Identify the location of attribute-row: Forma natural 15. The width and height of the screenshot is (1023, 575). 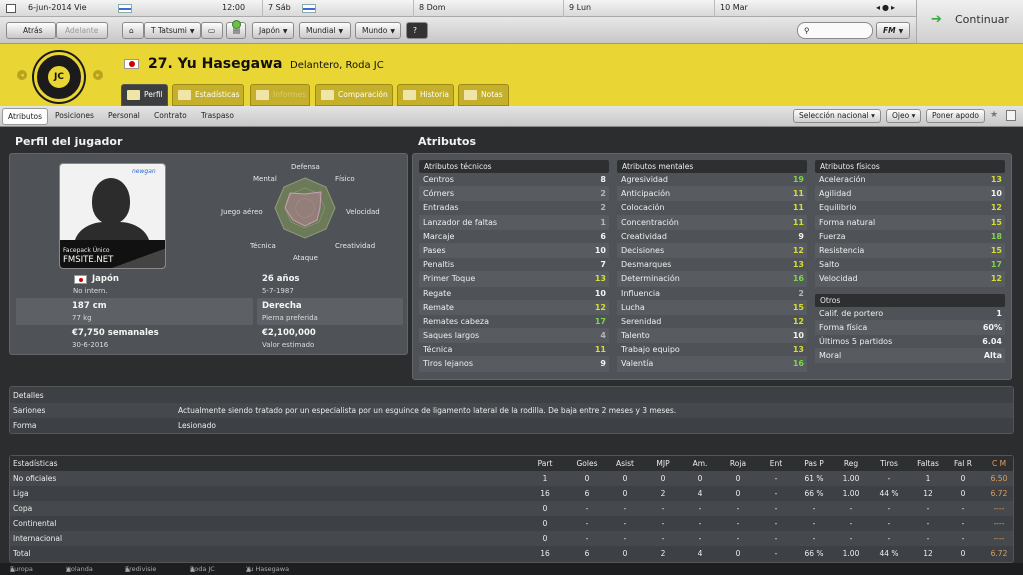
(910, 222).